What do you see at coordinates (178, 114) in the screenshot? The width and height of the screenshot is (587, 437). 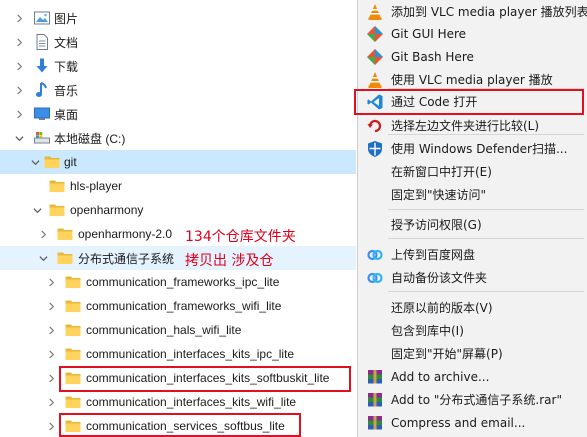 I see `tree-item-desktop: 桌面` at bounding box center [178, 114].